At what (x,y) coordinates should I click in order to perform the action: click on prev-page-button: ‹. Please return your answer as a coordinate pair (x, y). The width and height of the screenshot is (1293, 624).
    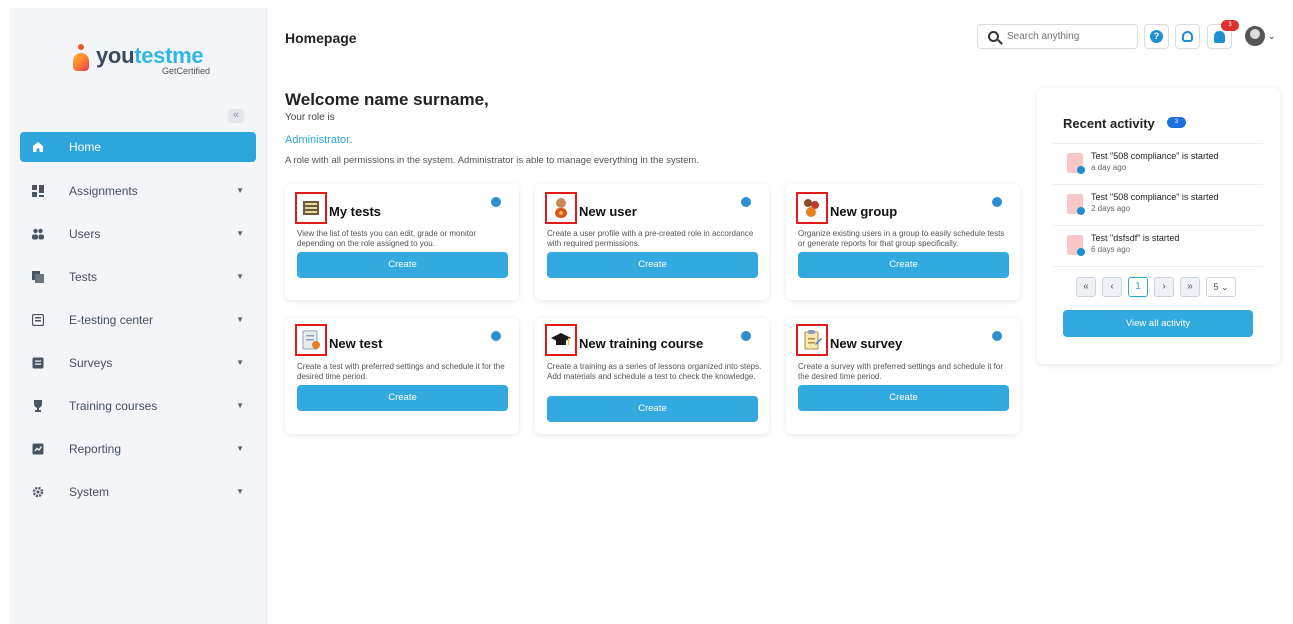
    Looking at the image, I should click on (1112, 287).